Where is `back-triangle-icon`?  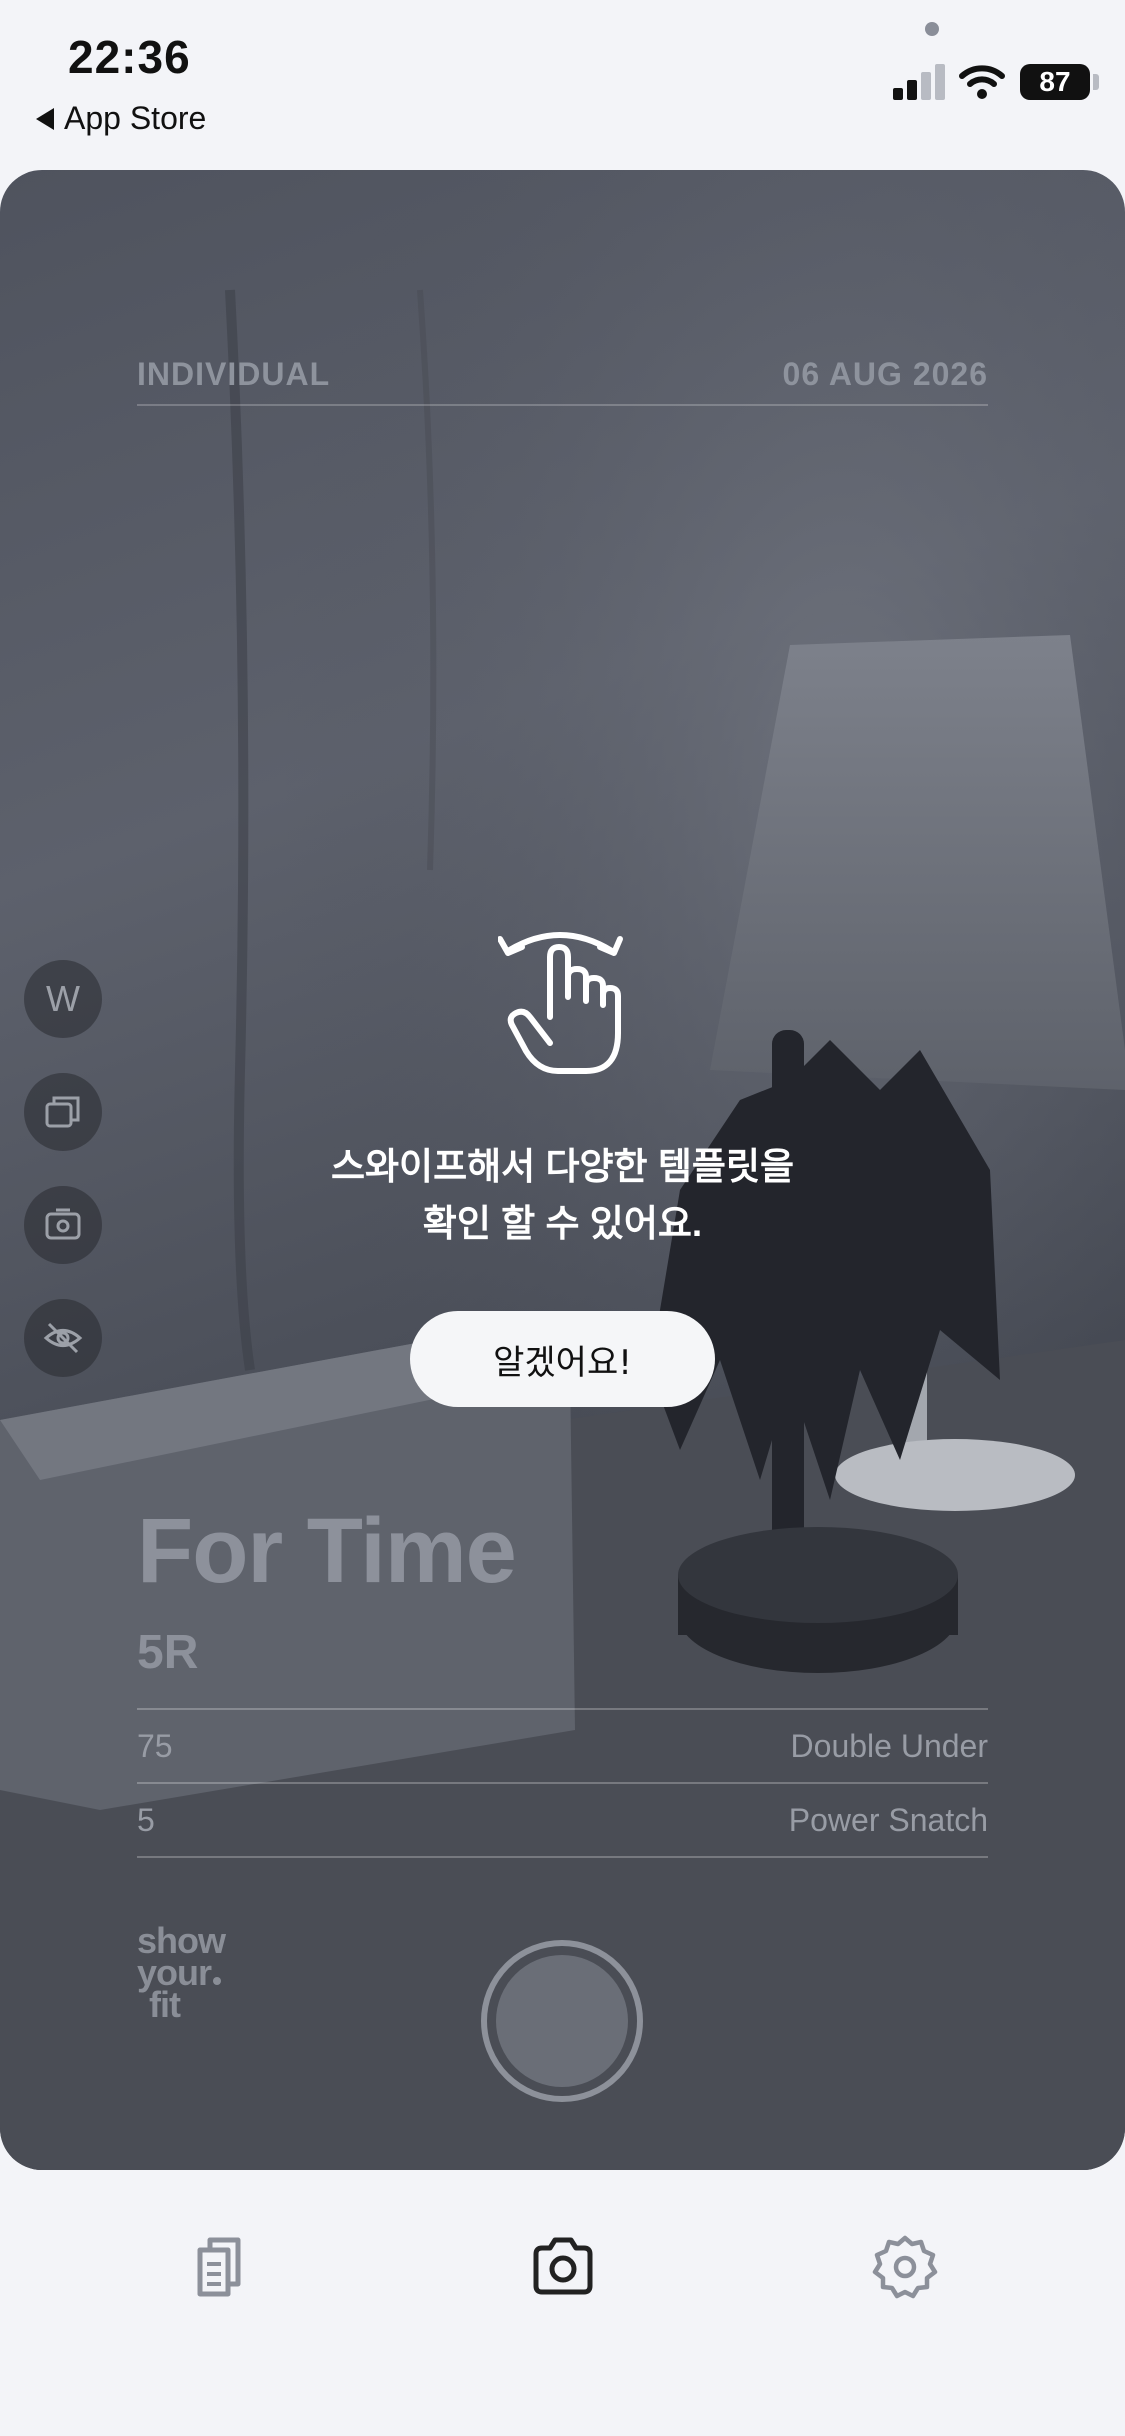 back-triangle-icon is located at coordinates (45, 118).